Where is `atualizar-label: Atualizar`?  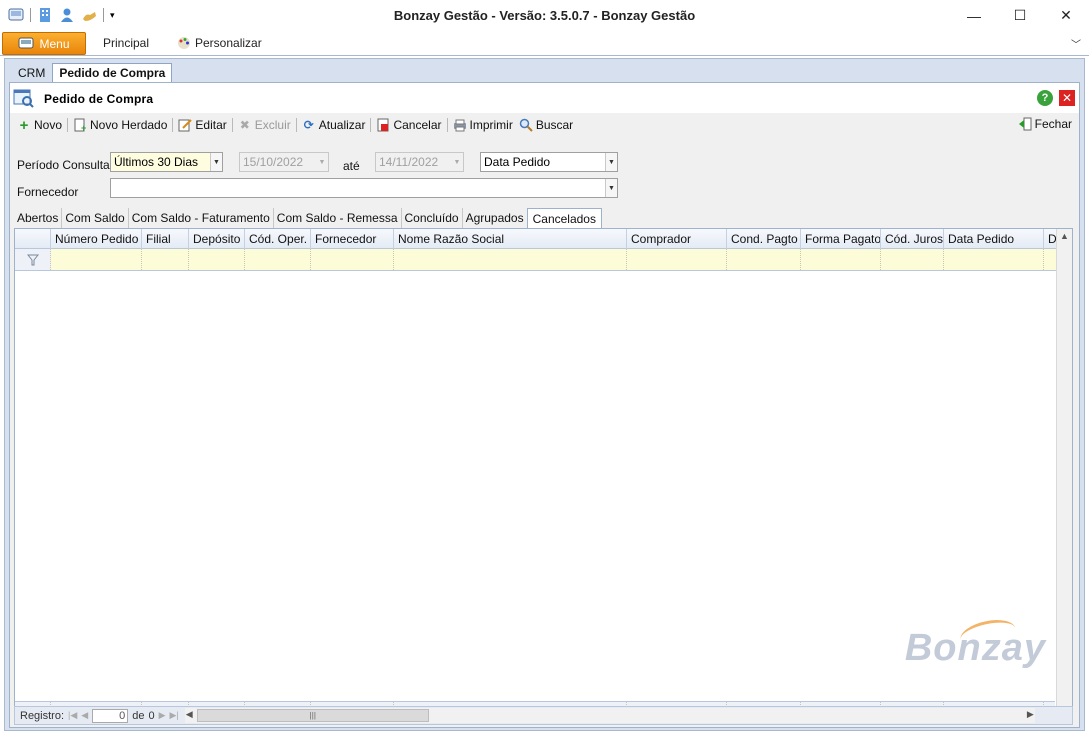
atualizar-label: Atualizar is located at coordinates (342, 125).